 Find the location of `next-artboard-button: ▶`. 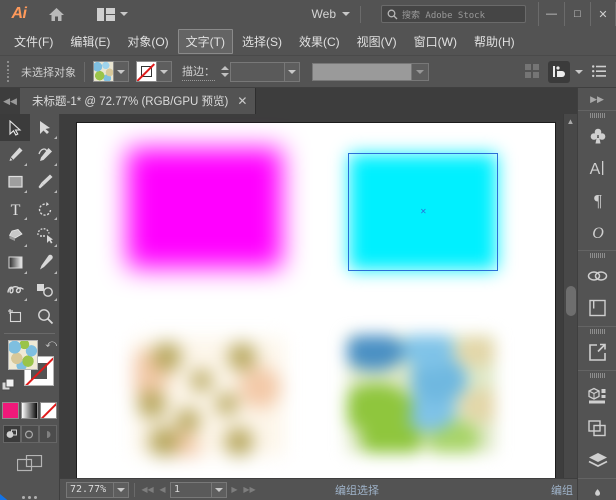

next-artboard-button: ▶ is located at coordinates (234, 490).